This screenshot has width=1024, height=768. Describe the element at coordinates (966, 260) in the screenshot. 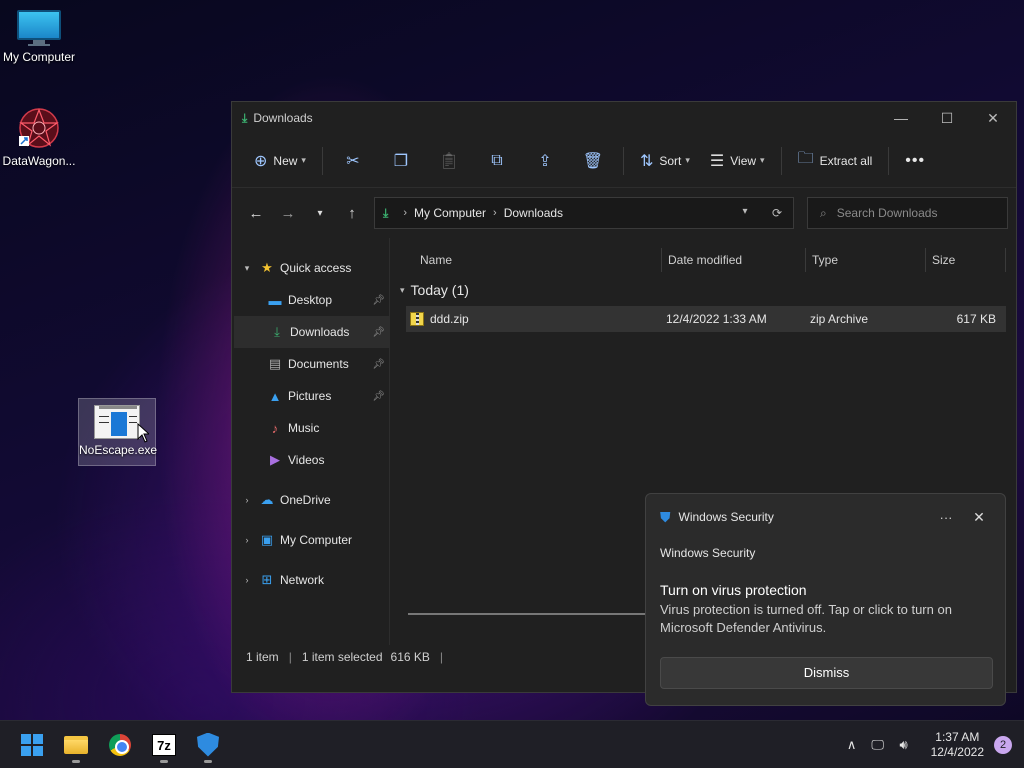

I see `column-header-size: Size` at that location.